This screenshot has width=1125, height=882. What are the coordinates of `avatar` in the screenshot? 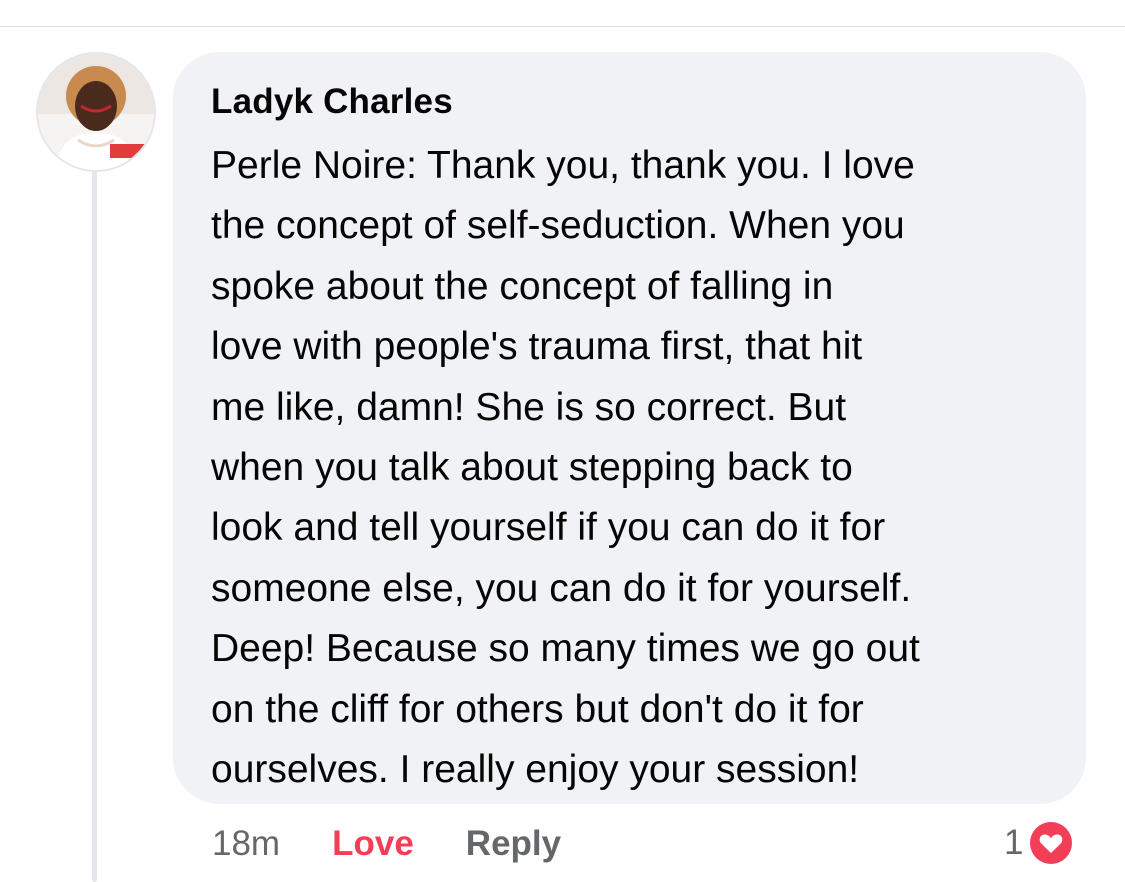 It's located at (96, 112).